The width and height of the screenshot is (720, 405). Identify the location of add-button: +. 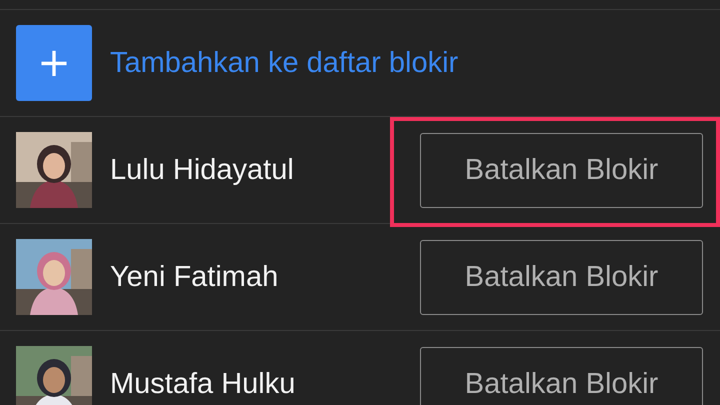
(54, 63).